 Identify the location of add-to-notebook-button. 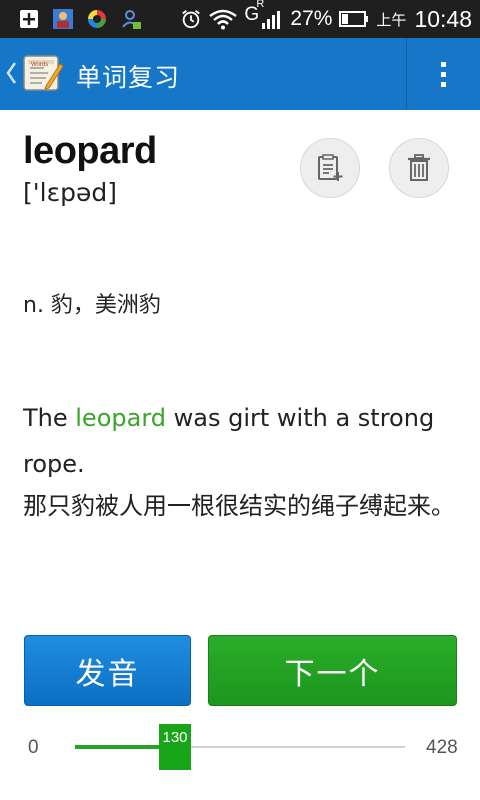
(330, 168).